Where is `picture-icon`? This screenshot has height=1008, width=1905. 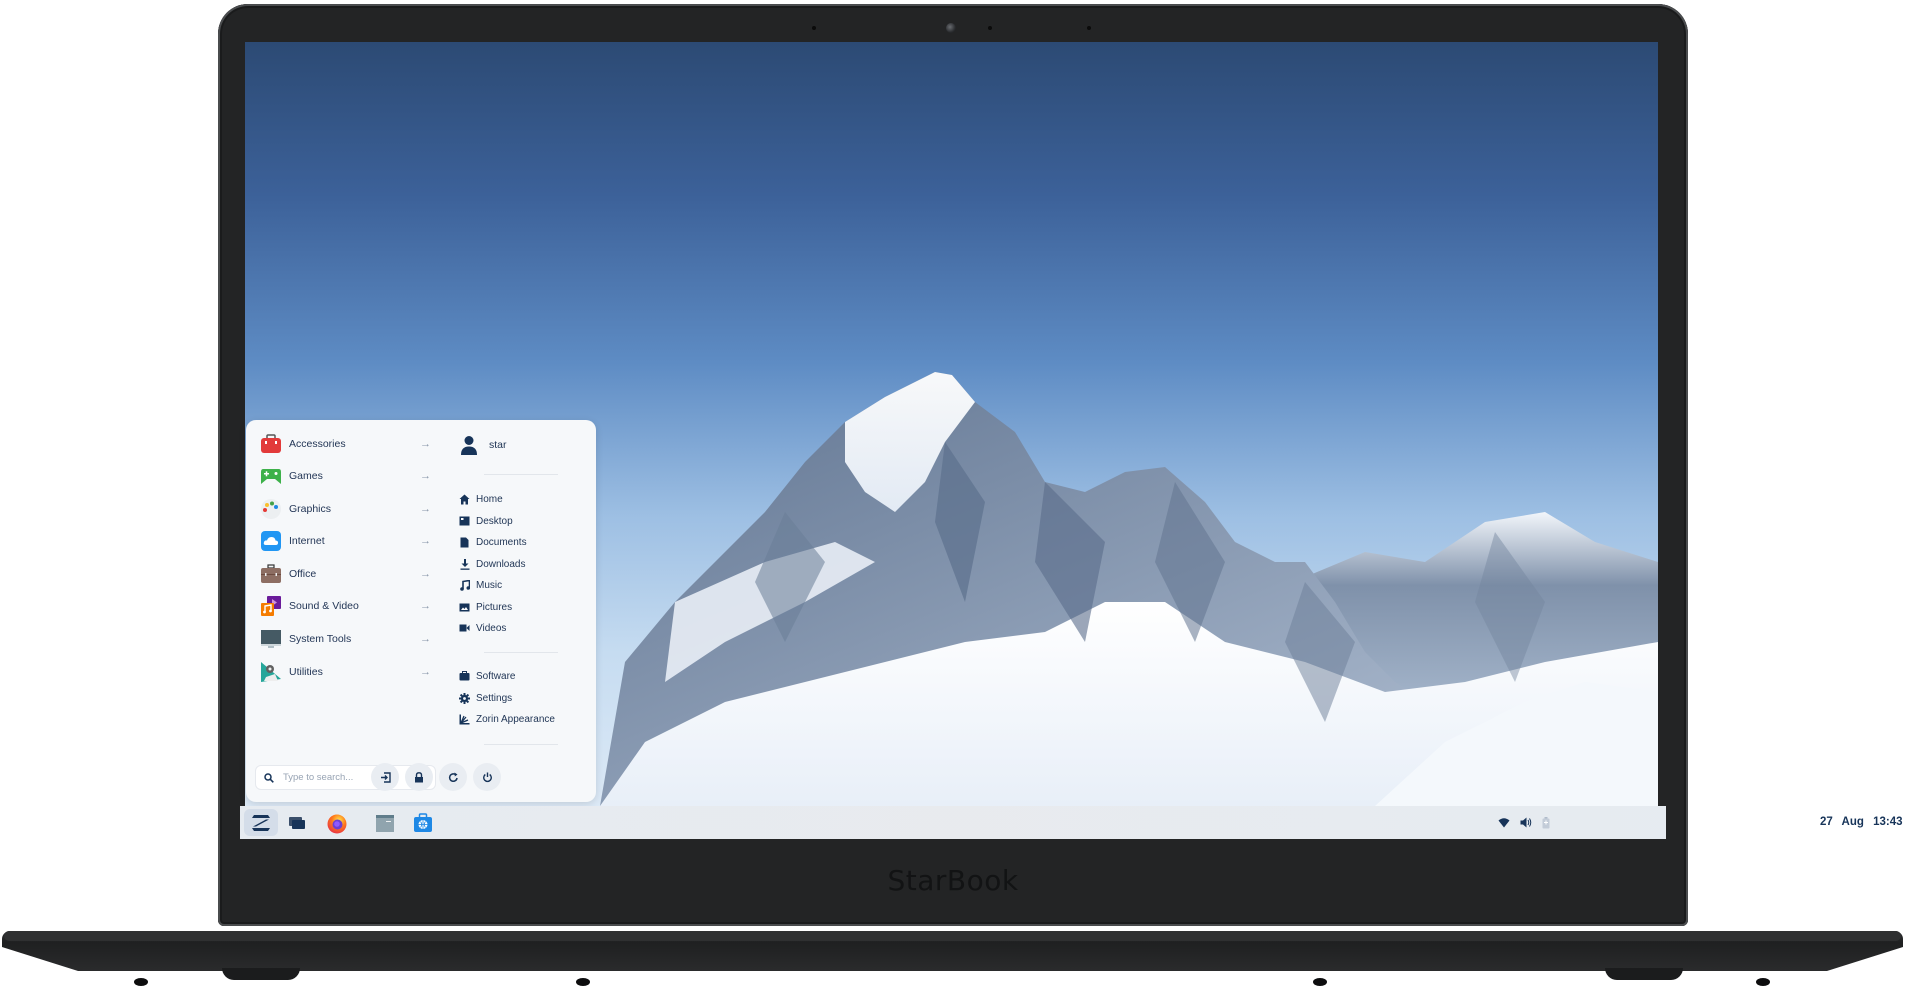 picture-icon is located at coordinates (464, 607).